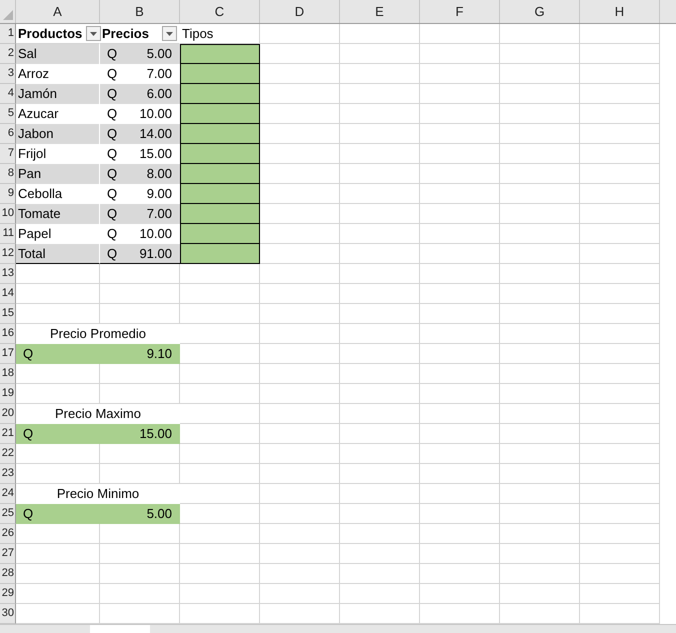 This screenshot has height=633, width=676. I want to click on row-header: 21, so click(8, 434).